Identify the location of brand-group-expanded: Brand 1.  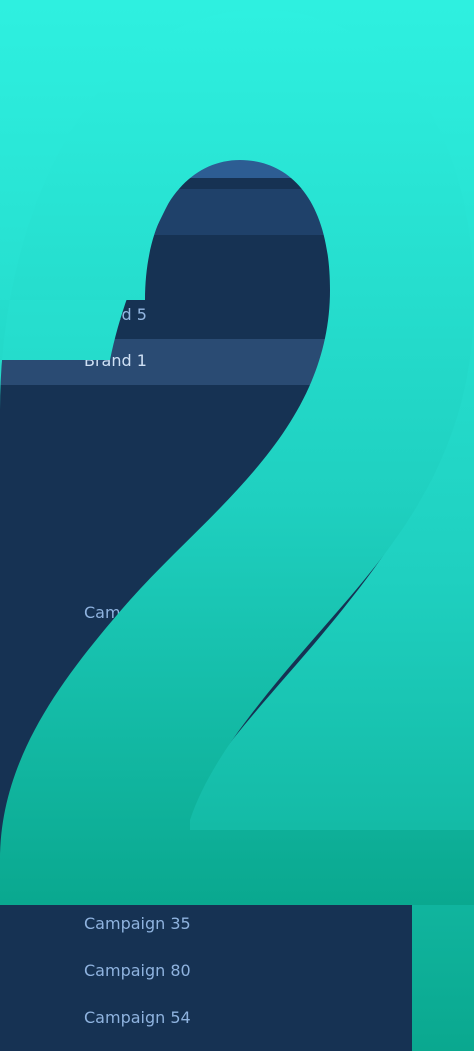
(180, 835).